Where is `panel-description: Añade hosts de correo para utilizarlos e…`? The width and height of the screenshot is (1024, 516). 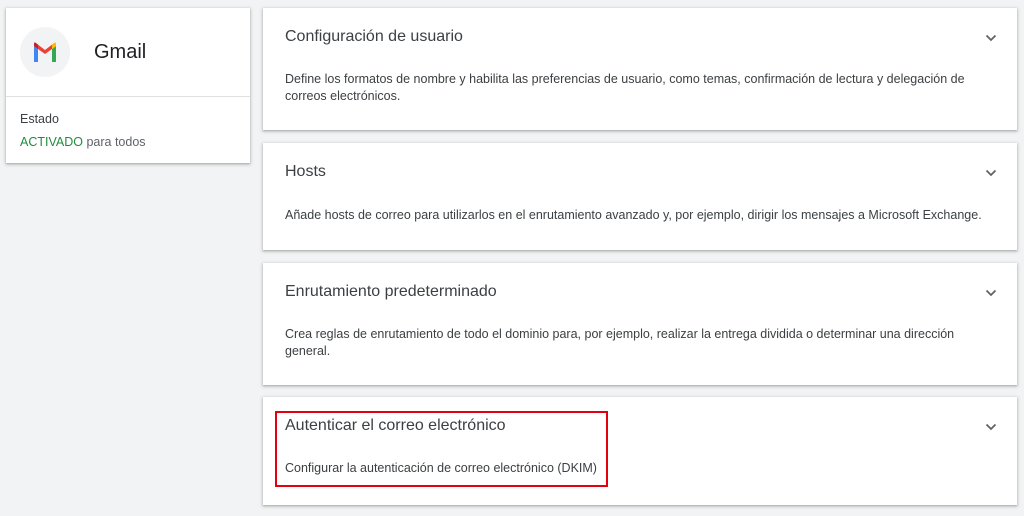 panel-description: Añade hosts de correo para utilizarlos e… is located at coordinates (633, 215).